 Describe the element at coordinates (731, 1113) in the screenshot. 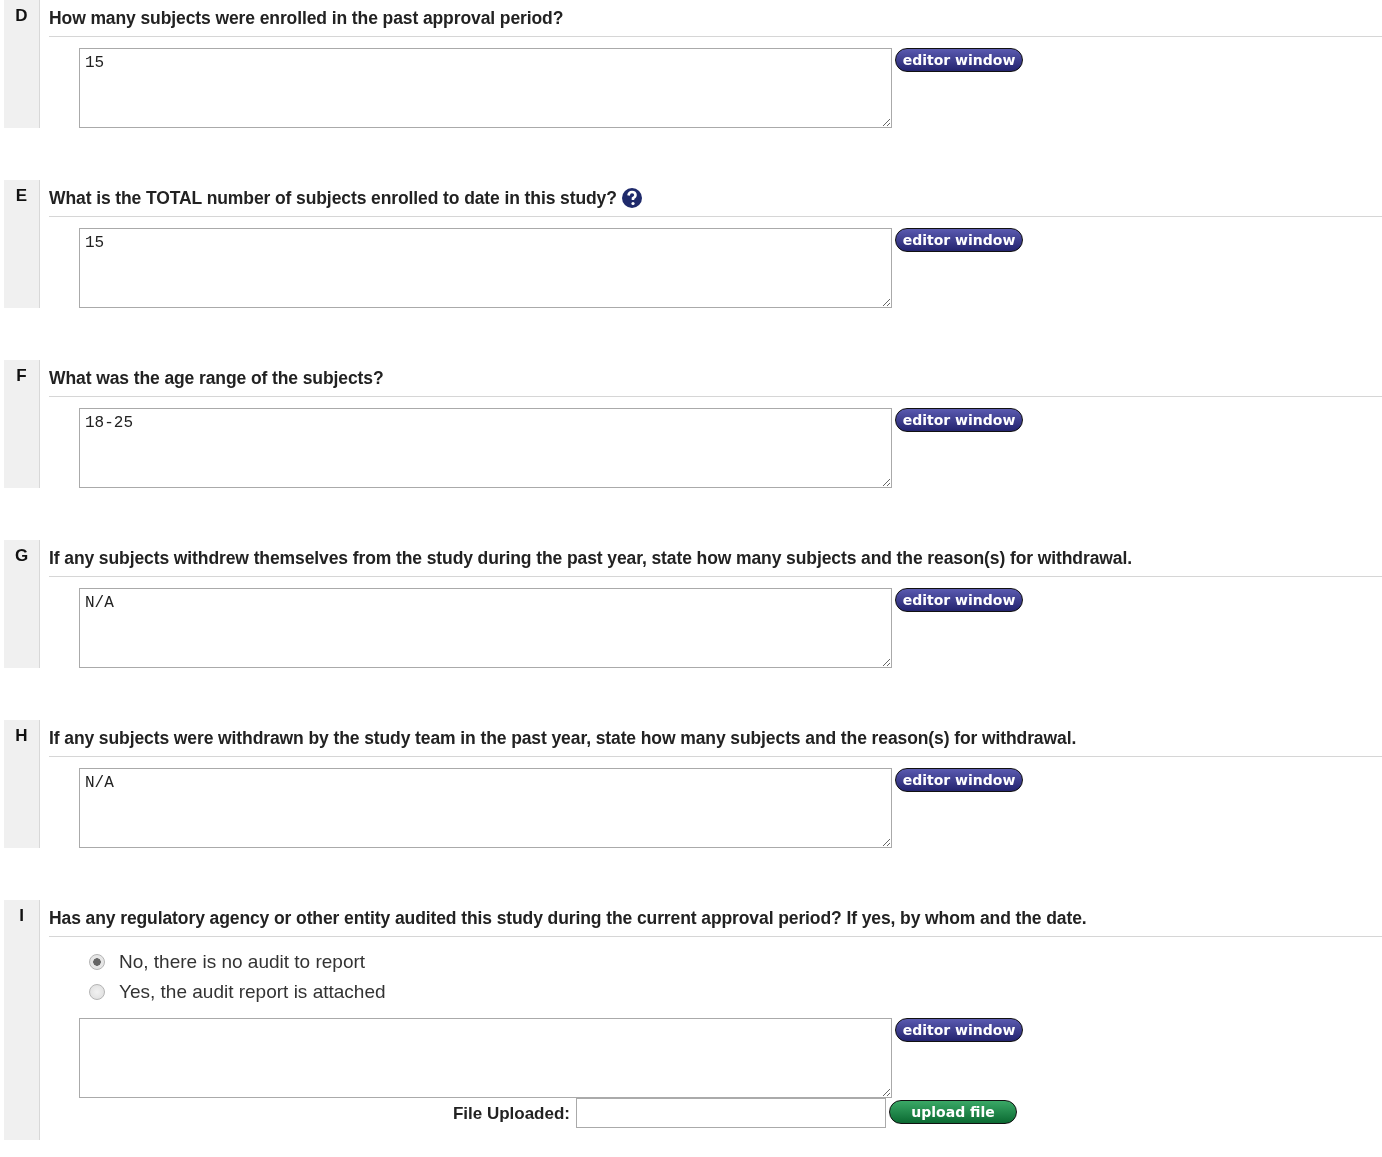

I see `file-field` at that location.